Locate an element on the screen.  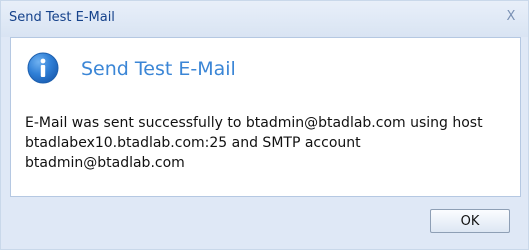
info-icon is located at coordinates (43, 68).